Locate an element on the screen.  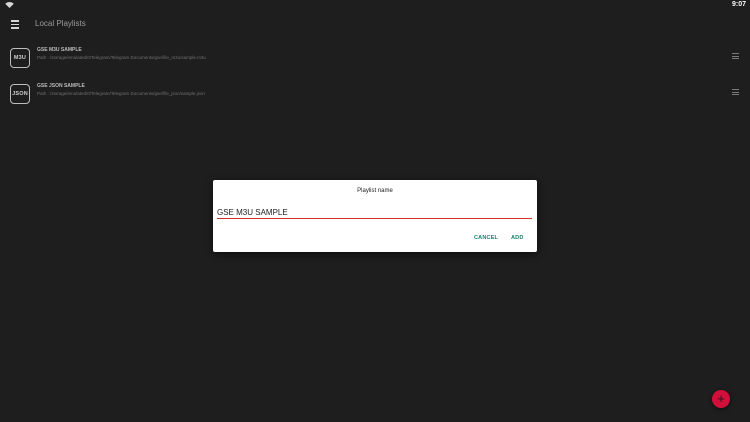
wifi-icon is located at coordinates (9, 5).